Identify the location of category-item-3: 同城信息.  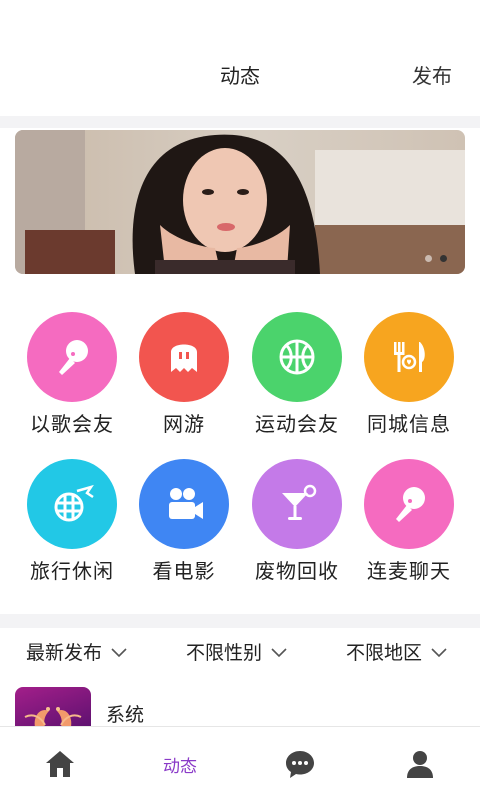
(409, 374).